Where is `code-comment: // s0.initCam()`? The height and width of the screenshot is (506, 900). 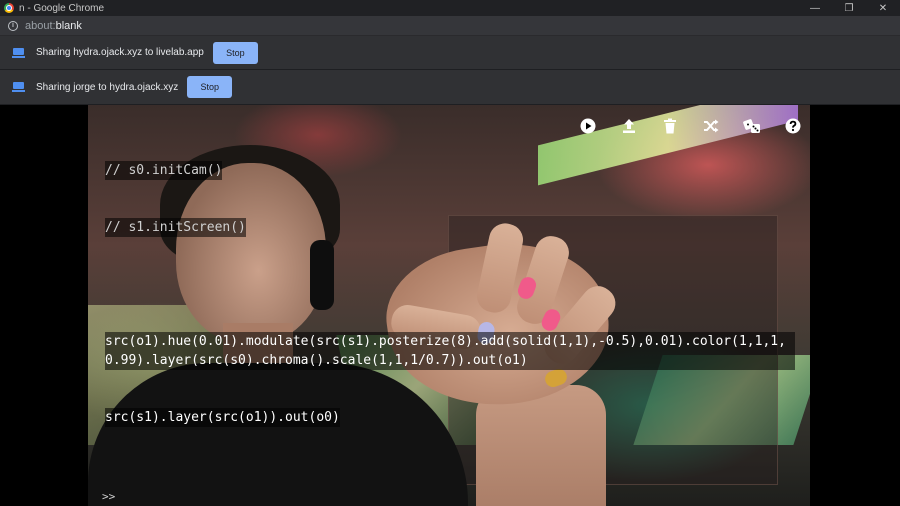 code-comment: // s0.initCam() is located at coordinates (164, 170).